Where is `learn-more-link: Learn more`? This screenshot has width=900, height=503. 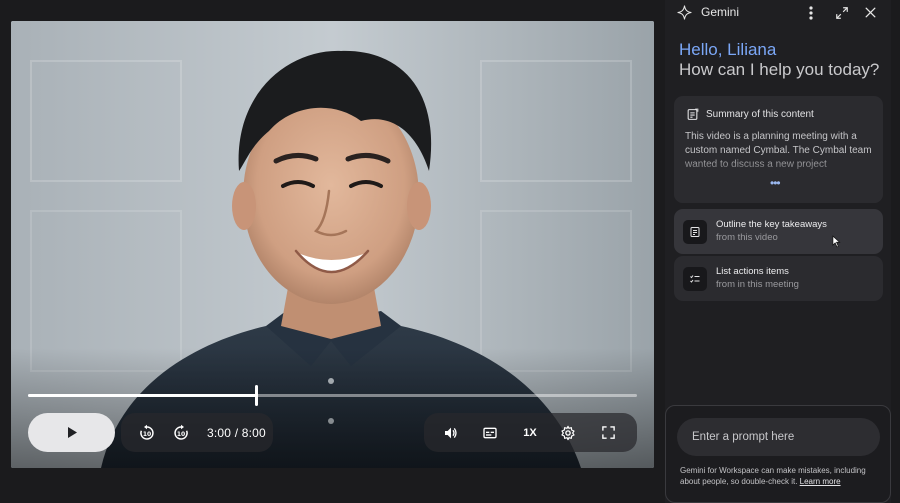 learn-more-link: Learn more is located at coordinates (820, 481).